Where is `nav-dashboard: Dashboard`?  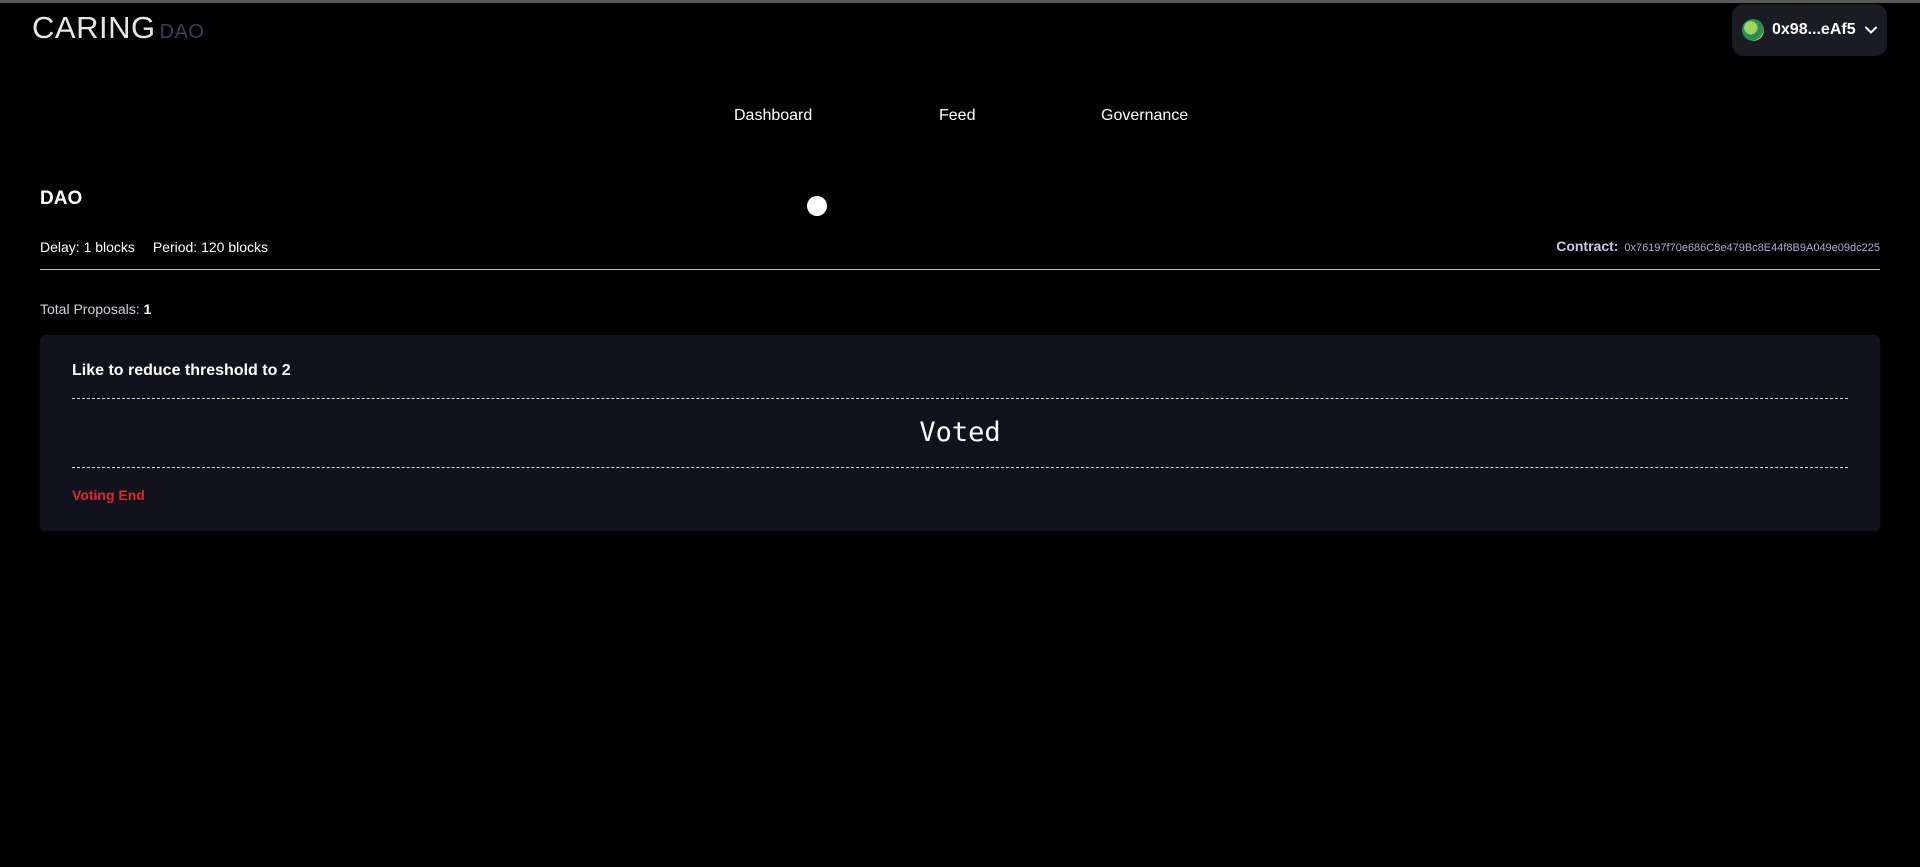 nav-dashboard: Dashboard is located at coordinates (773, 116).